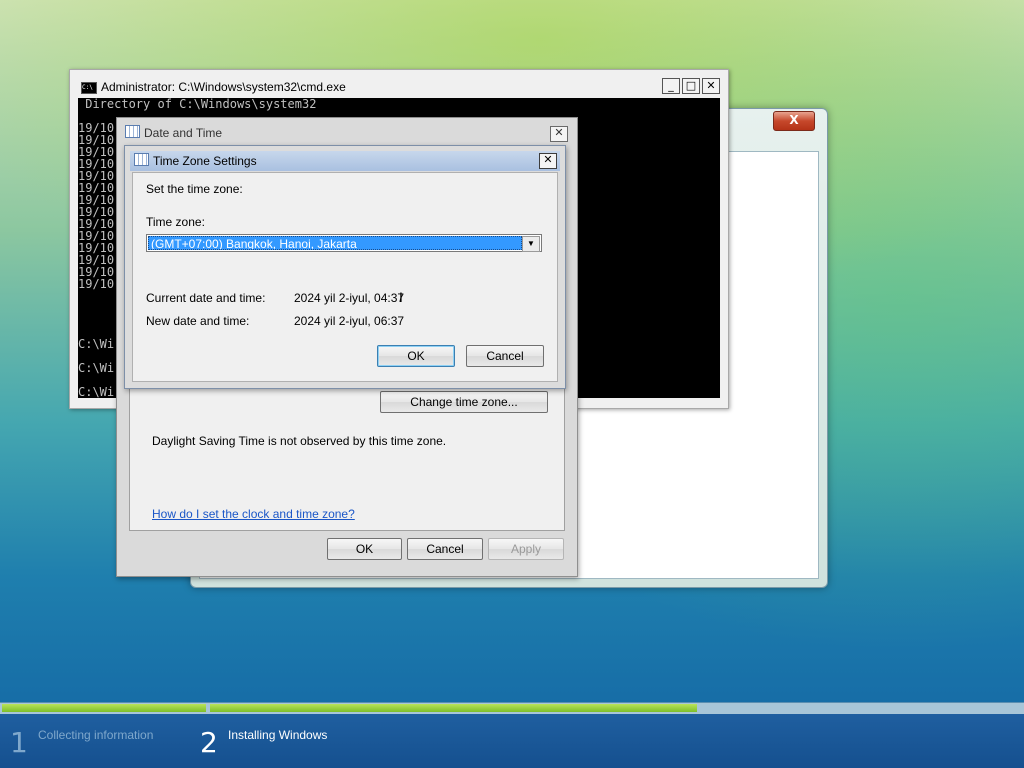 This screenshot has width=1024, height=768. What do you see at coordinates (416, 356) in the screenshot?
I see `tz-ok-button: OK` at bounding box center [416, 356].